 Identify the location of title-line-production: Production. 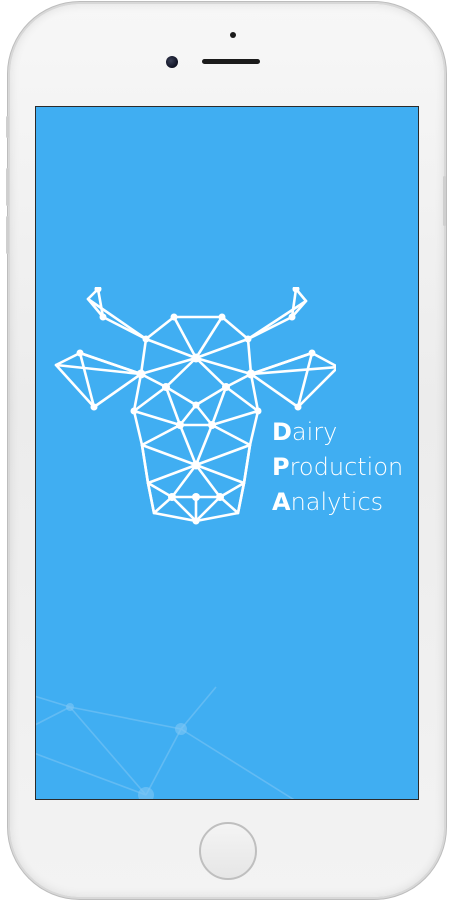
(337, 467).